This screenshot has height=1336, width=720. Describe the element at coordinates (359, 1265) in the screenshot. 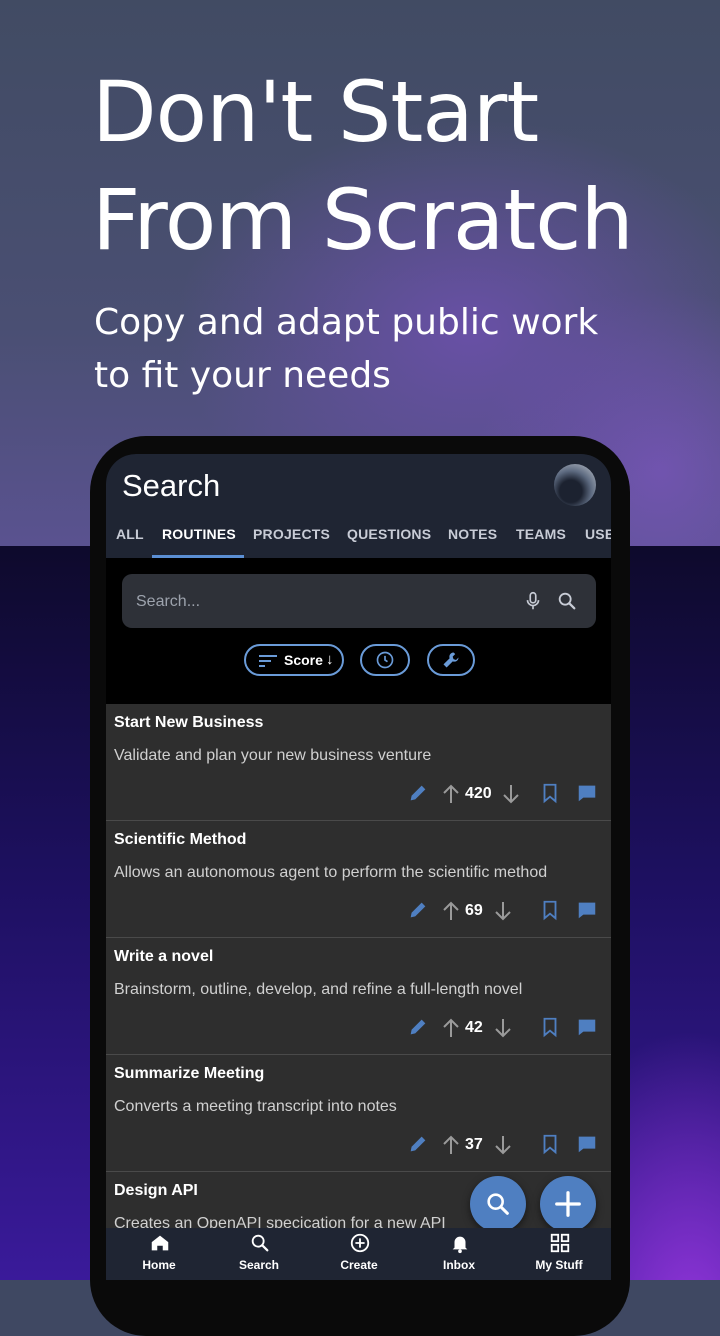

I see `nav-create-label: Create` at that location.